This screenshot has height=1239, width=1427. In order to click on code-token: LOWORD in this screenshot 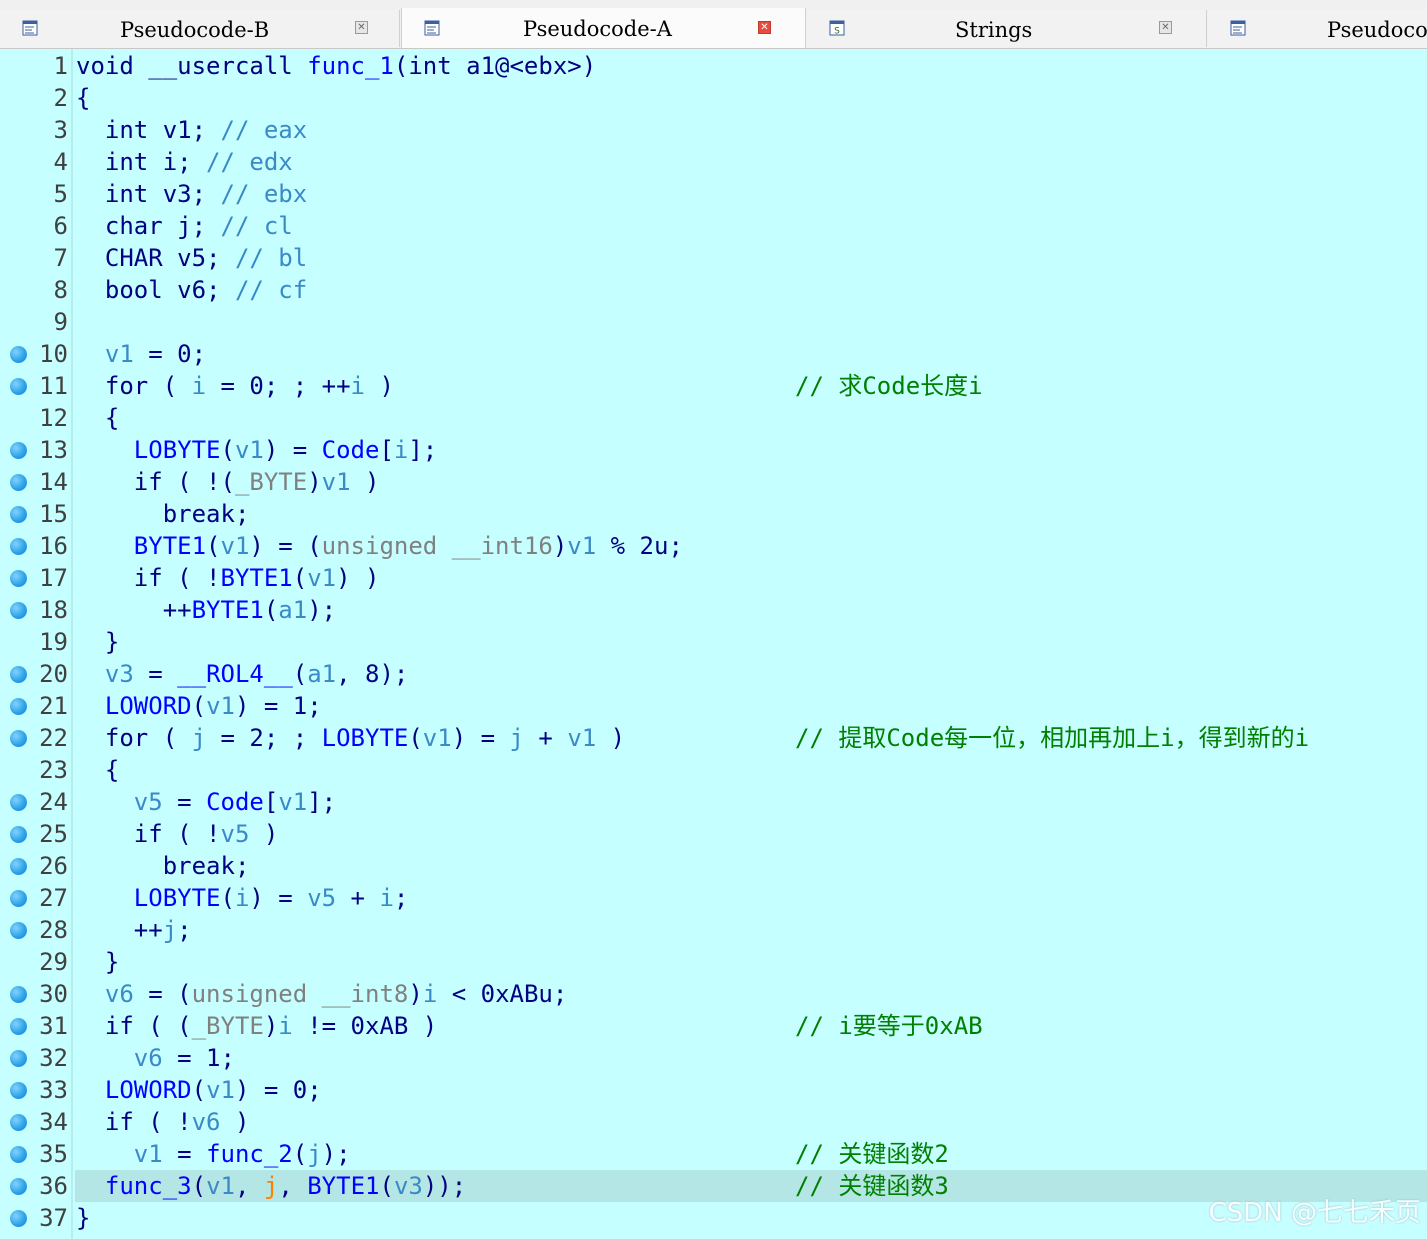, I will do `click(148, 1090)`.